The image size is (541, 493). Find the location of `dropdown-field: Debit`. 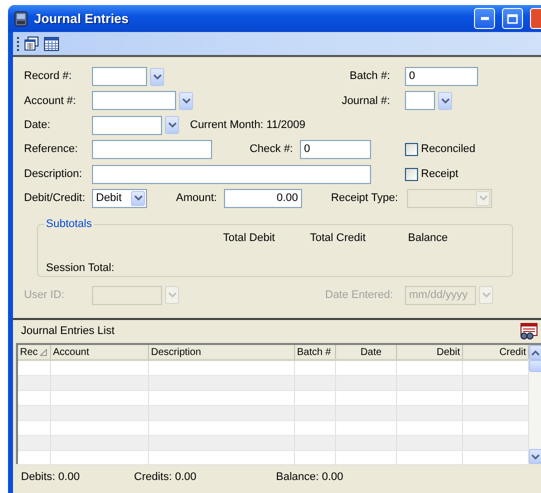

dropdown-field: Debit is located at coordinates (119, 198).